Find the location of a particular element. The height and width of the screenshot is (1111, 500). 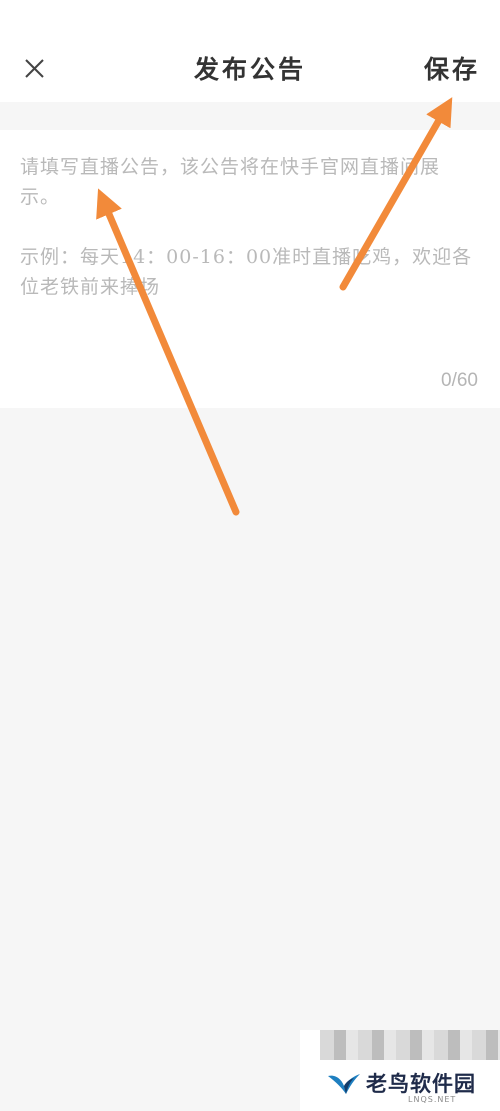

close-button is located at coordinates (34, 68).